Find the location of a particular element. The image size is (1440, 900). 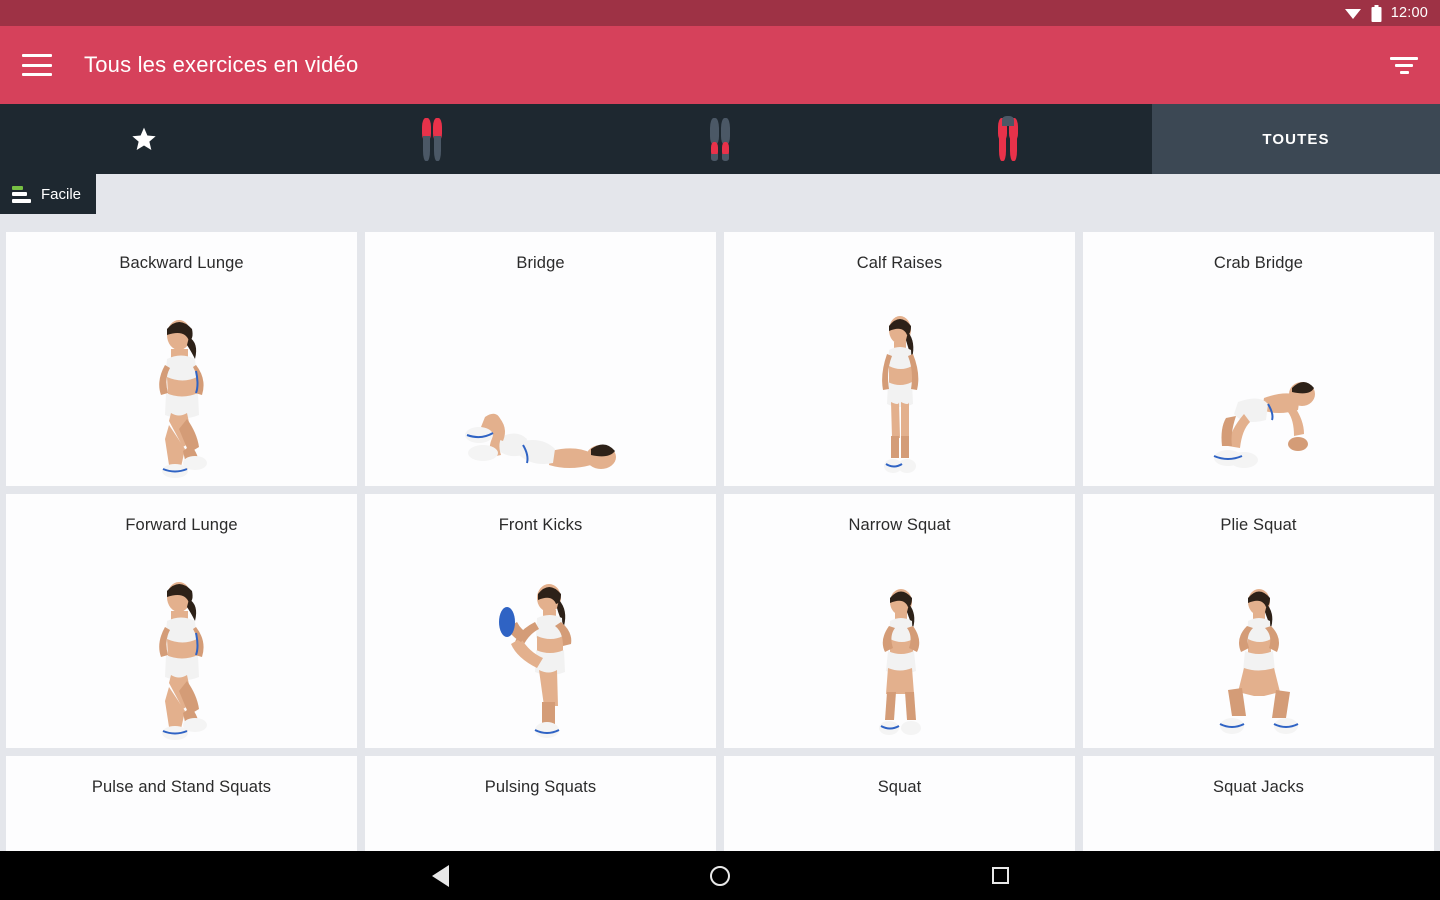

tab-favorites is located at coordinates (144, 139).